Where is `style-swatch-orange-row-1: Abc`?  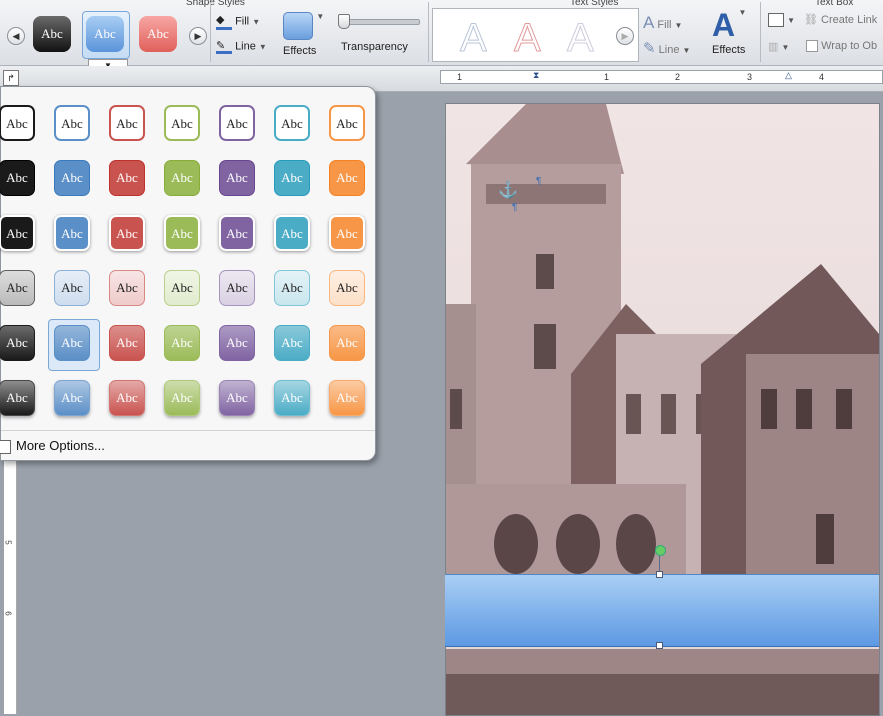 style-swatch-orange-row-1: Abc is located at coordinates (347, 123).